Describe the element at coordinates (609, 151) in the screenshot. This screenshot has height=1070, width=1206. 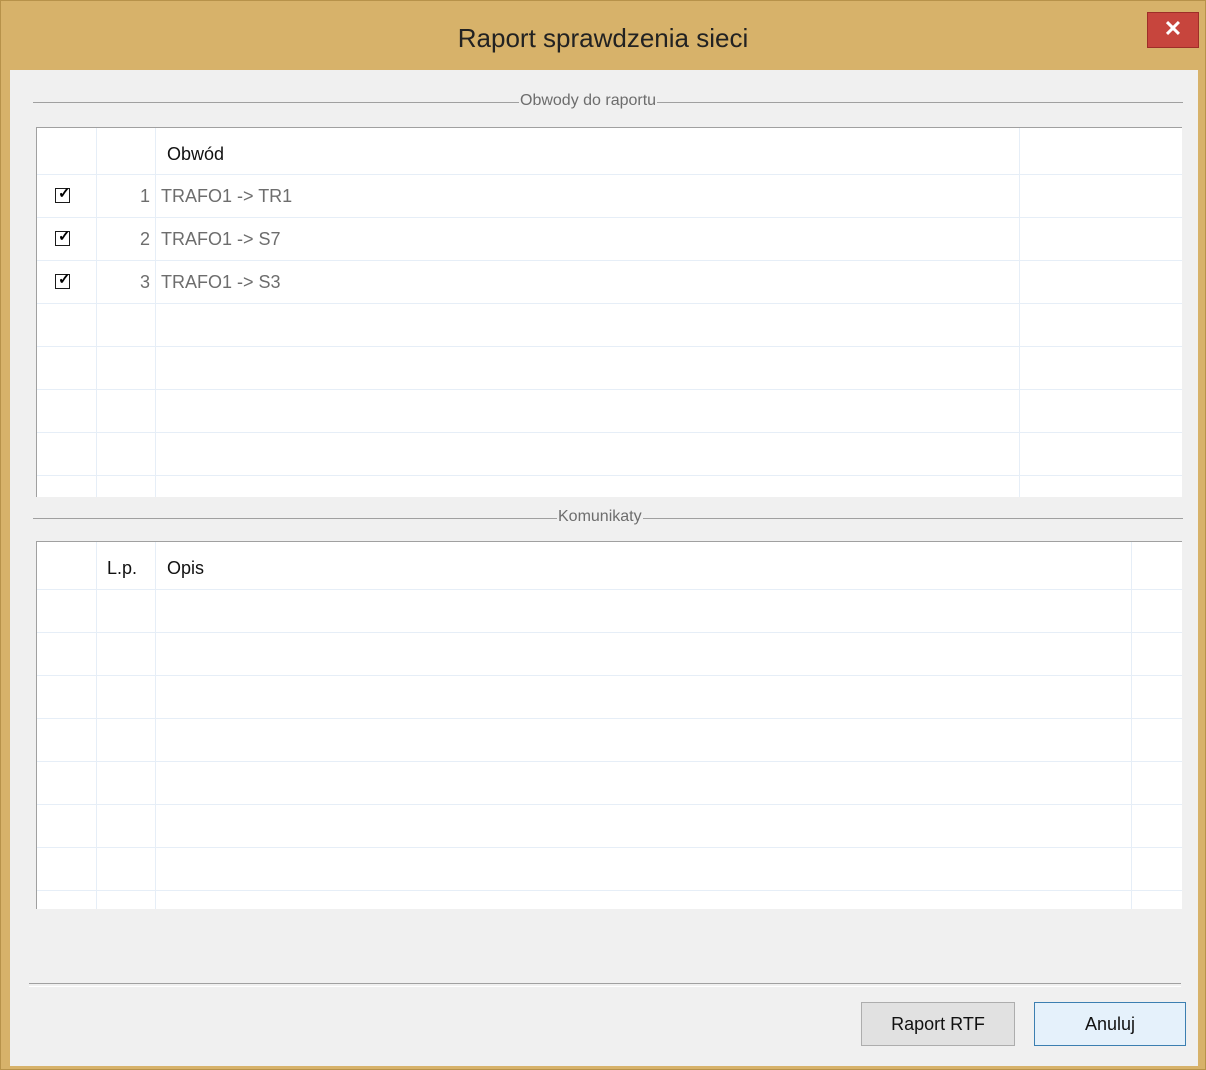
I see `circuits-header-row: Obwód` at that location.